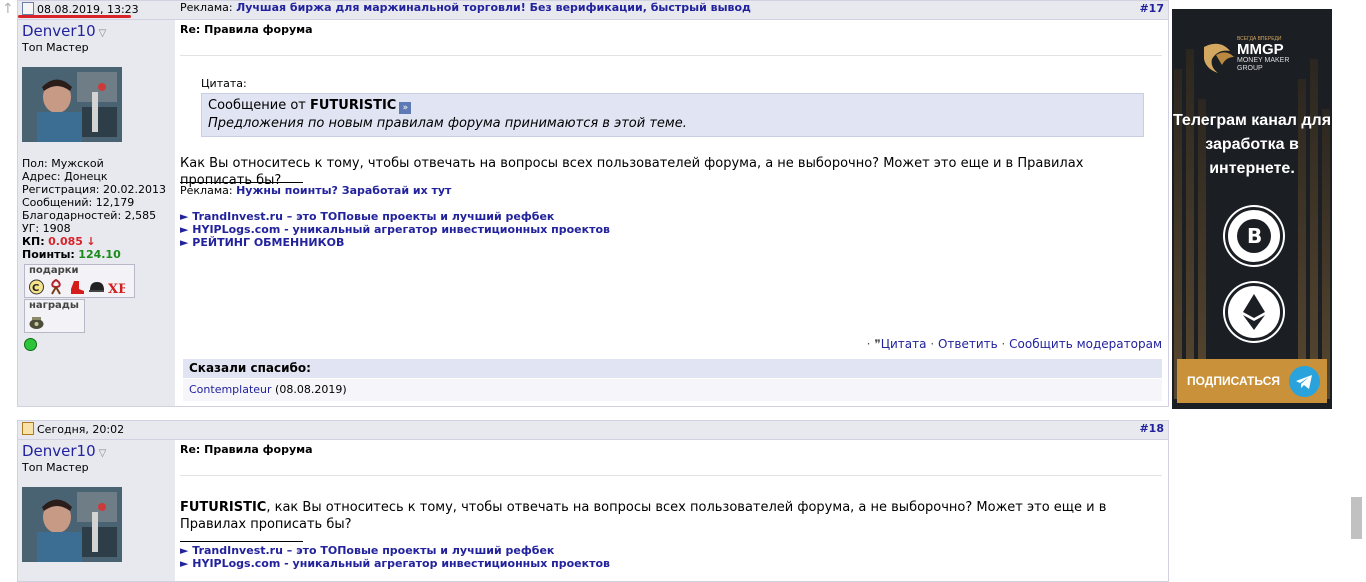  Describe the element at coordinates (1356, 518) in the screenshot. I see `page-scrollbar-thumb` at that location.